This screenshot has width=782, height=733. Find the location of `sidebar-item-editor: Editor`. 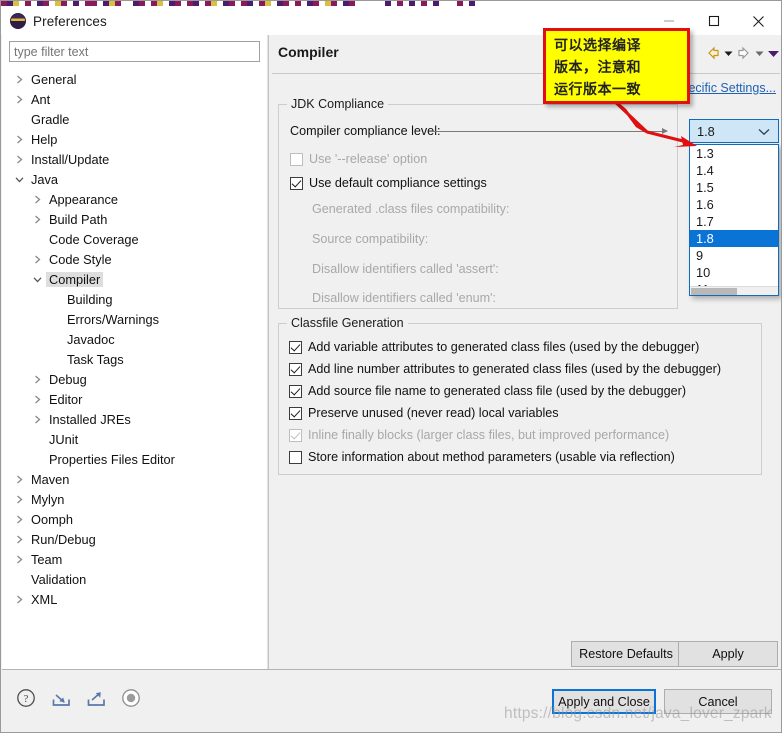

sidebar-item-editor: Editor is located at coordinates (135, 399).